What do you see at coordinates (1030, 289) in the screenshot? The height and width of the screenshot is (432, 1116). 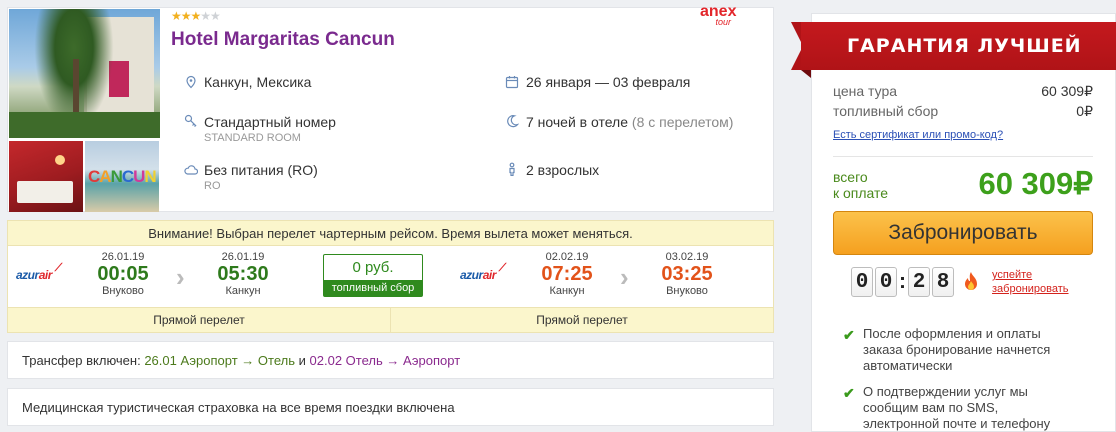 I see `hurry-line2: забронировать` at bounding box center [1030, 289].